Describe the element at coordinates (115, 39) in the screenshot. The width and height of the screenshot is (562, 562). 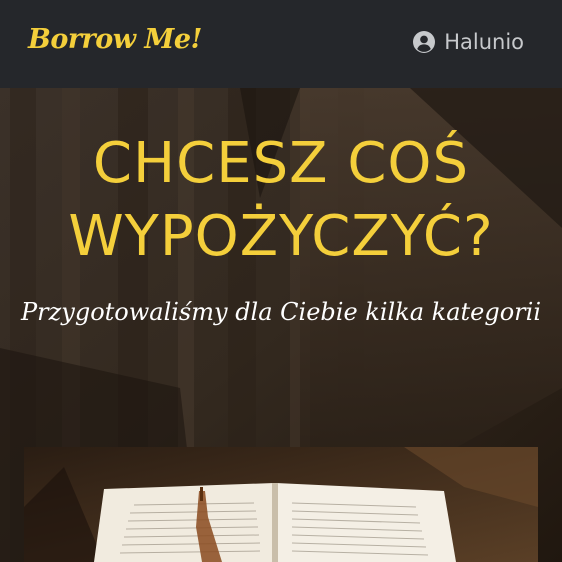
I see `brand-logo: Borrow Me!` at that location.